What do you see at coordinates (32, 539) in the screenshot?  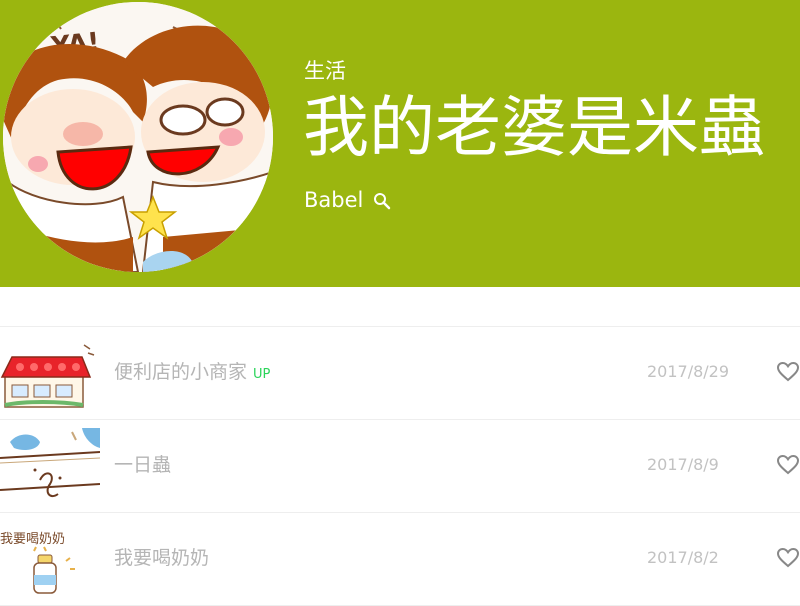 I see `svg-text: 我要喝奶奶` at bounding box center [32, 539].